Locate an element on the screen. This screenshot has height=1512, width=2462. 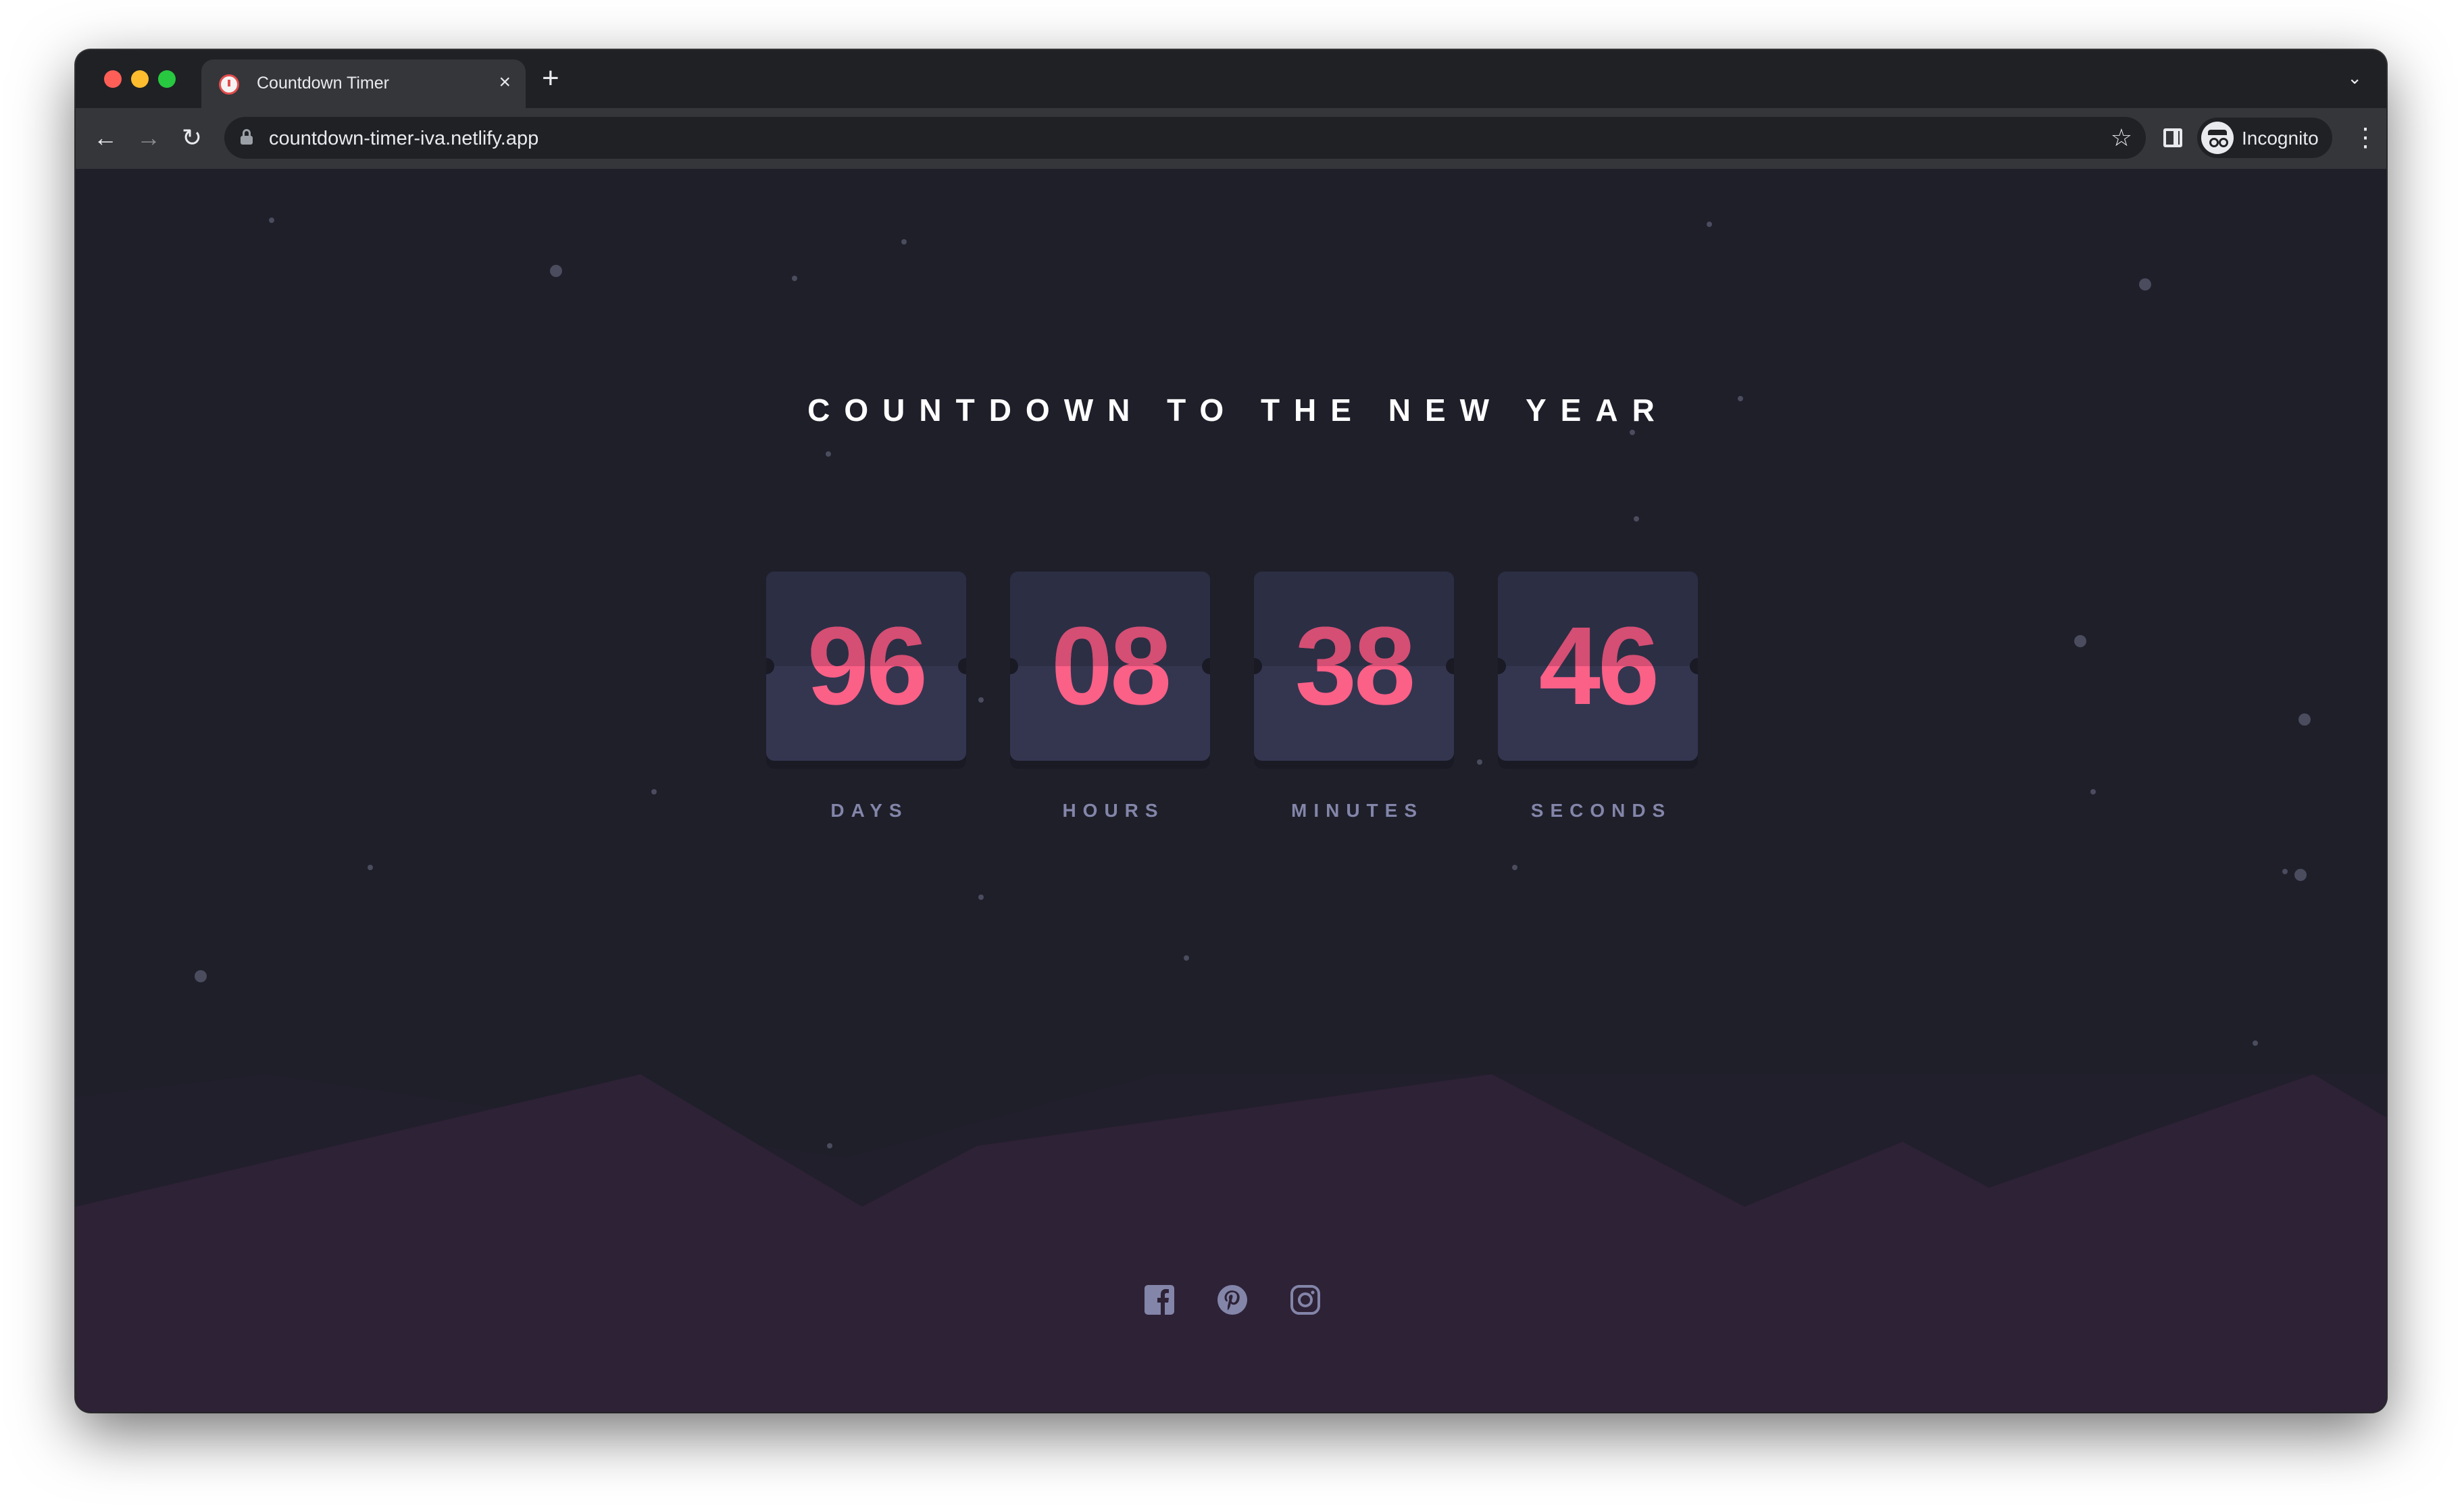
timer-unit-seconds: 46 46 SECONDS is located at coordinates (1598, 697).